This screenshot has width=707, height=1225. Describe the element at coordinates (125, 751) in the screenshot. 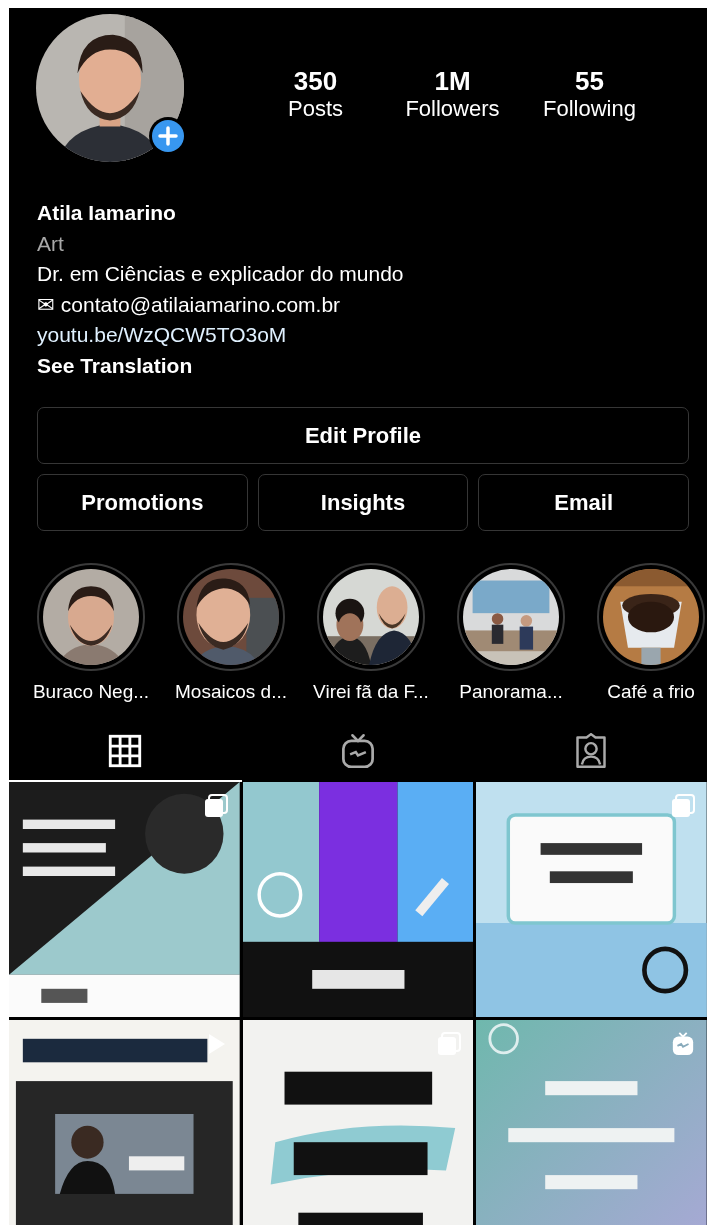

I see `grid-icon` at that location.